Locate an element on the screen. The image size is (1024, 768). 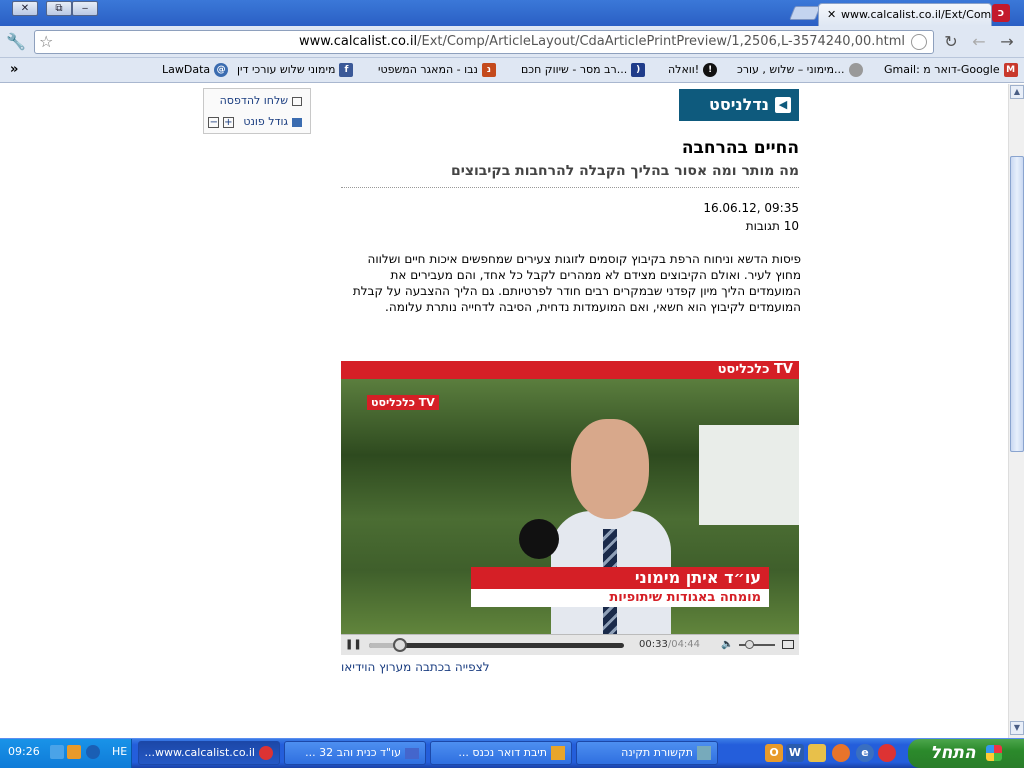
background-building is located at coordinates (749, 475).